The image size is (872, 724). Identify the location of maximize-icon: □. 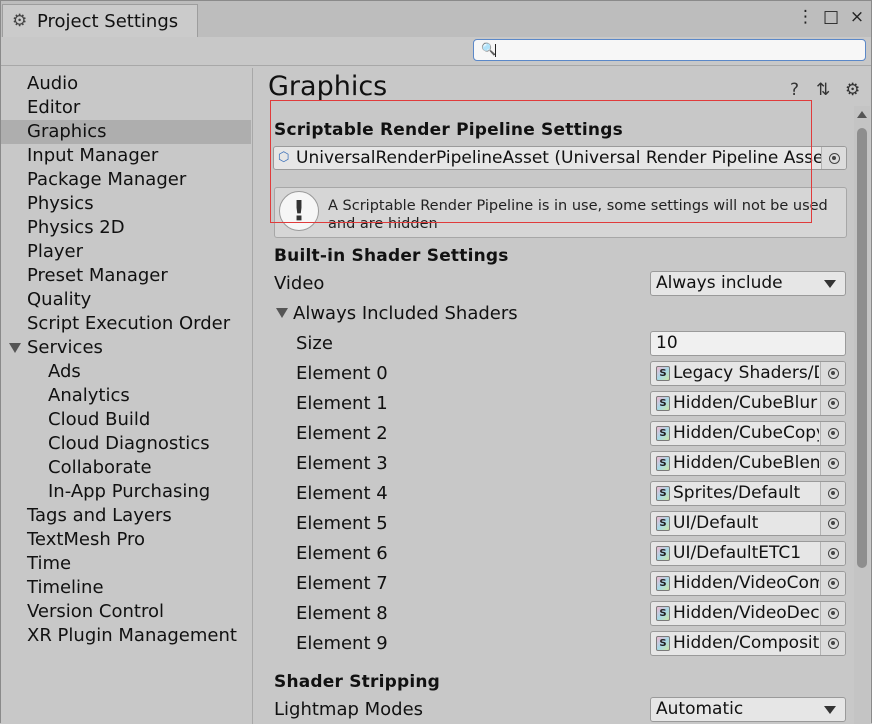
(831, 17).